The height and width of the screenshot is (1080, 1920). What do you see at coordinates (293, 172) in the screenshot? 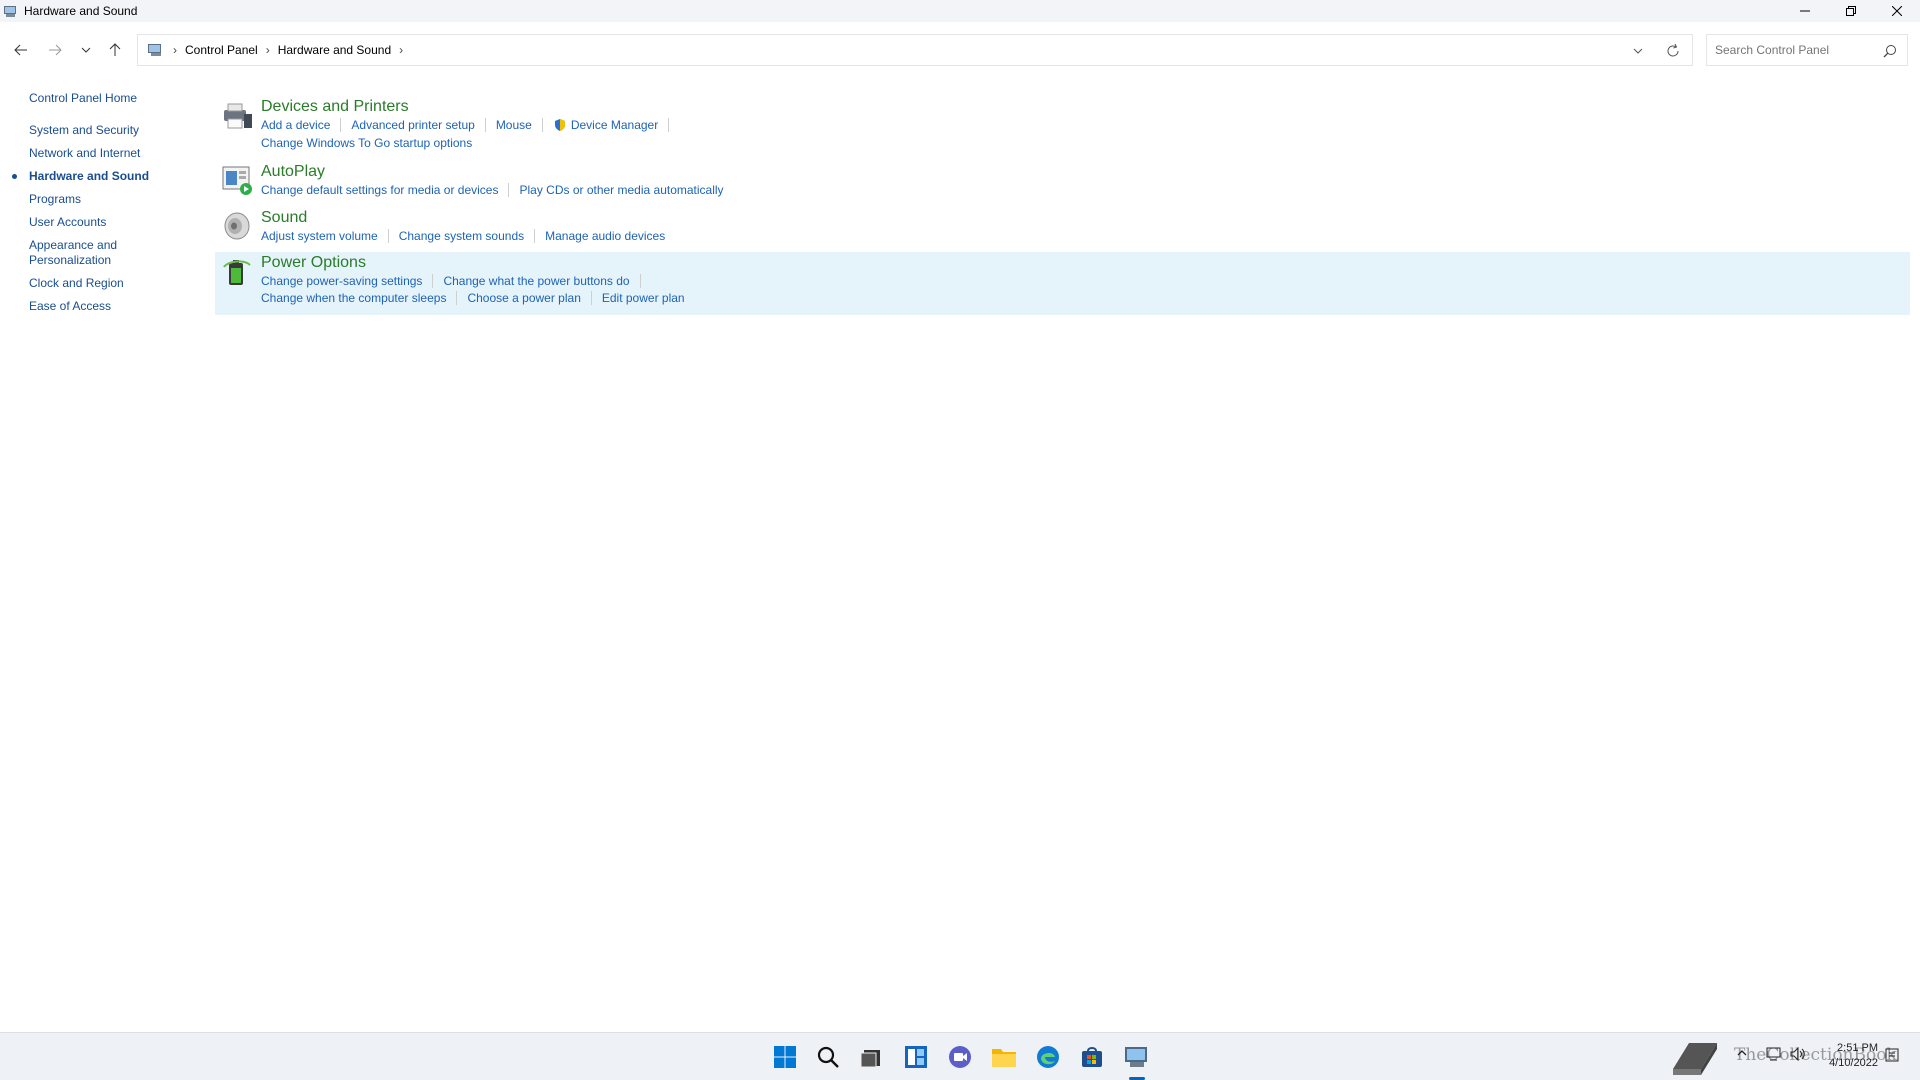
I see `autoplay-title: AutoPlay` at bounding box center [293, 172].